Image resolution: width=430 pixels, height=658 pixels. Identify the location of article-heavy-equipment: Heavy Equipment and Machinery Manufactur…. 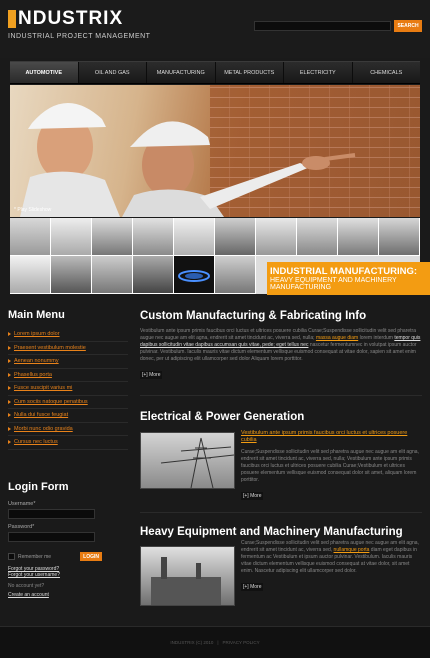
(281, 532).